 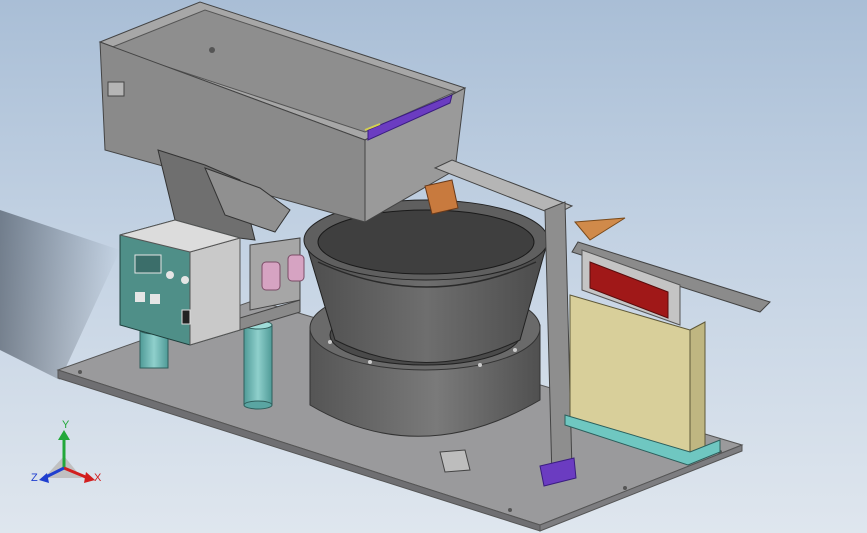 What do you see at coordinates (64, 435) in the screenshot?
I see `y-axis-arrow-icon` at bounding box center [64, 435].